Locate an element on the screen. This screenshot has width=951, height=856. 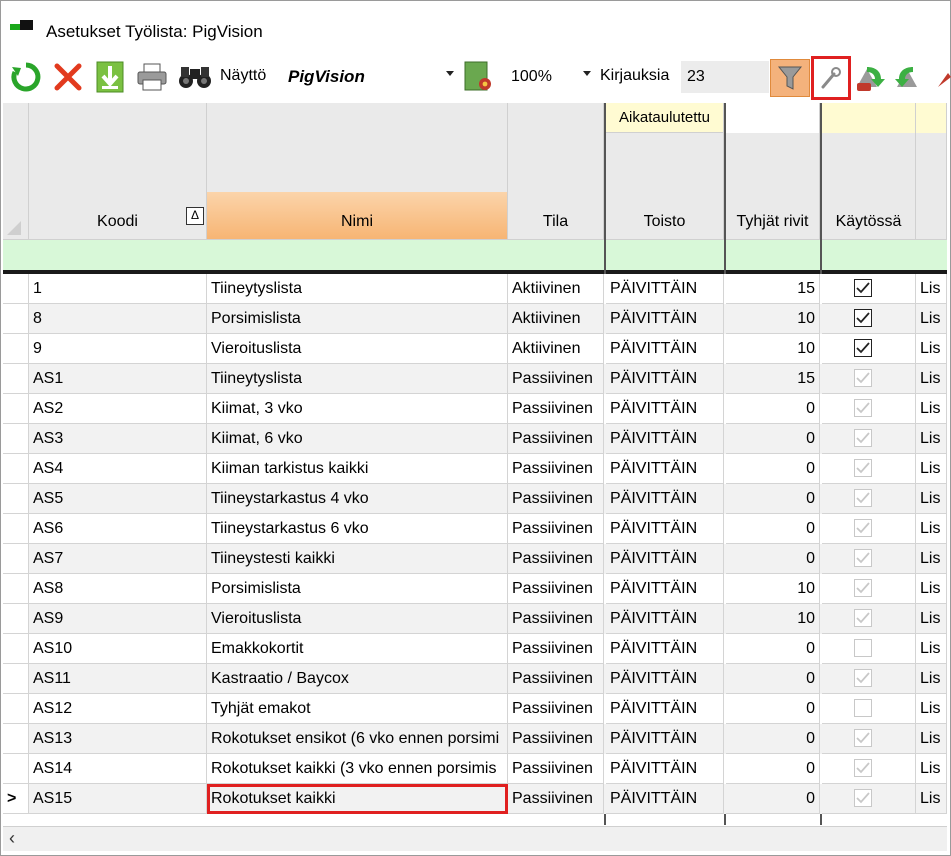
table-row: 9 Vieroituslista Aktiivinen PÄIVITTÄIN 10 Lis is located at coordinates (475, 349).